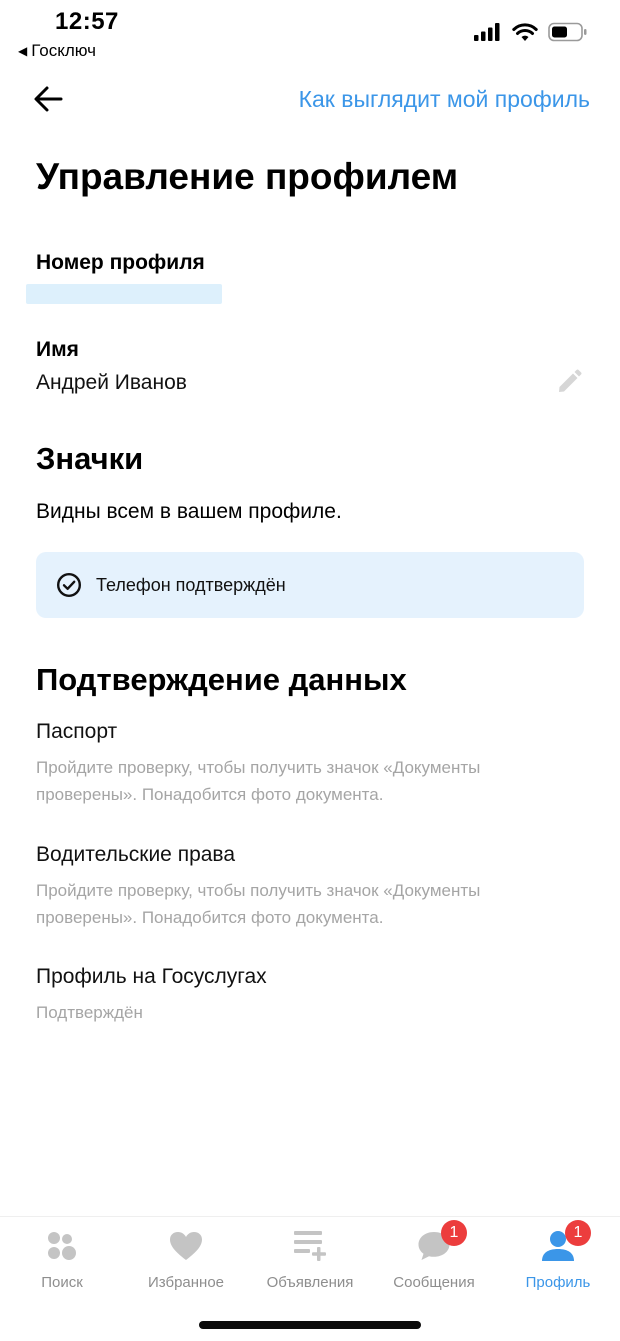 The width and height of the screenshot is (620, 1341). Describe the element at coordinates (111, 382) in the screenshot. I see `name-value: Андрей Иванов` at that location.